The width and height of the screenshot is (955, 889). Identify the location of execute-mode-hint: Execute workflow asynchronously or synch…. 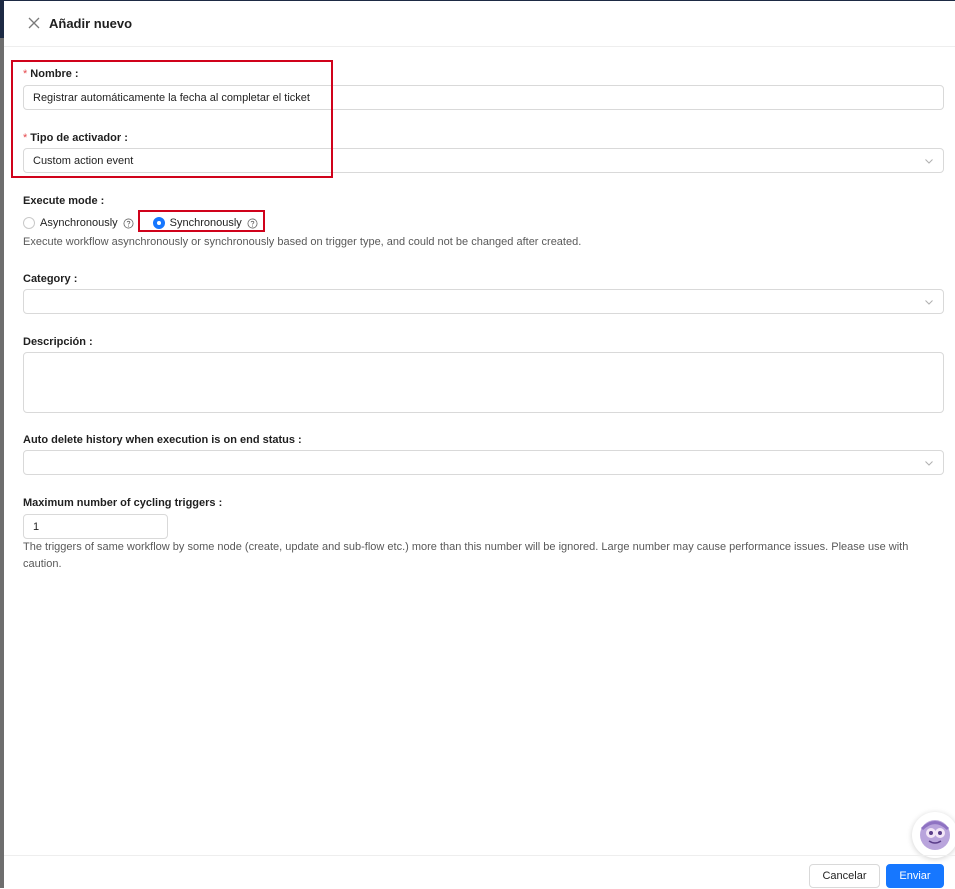
(302, 242).